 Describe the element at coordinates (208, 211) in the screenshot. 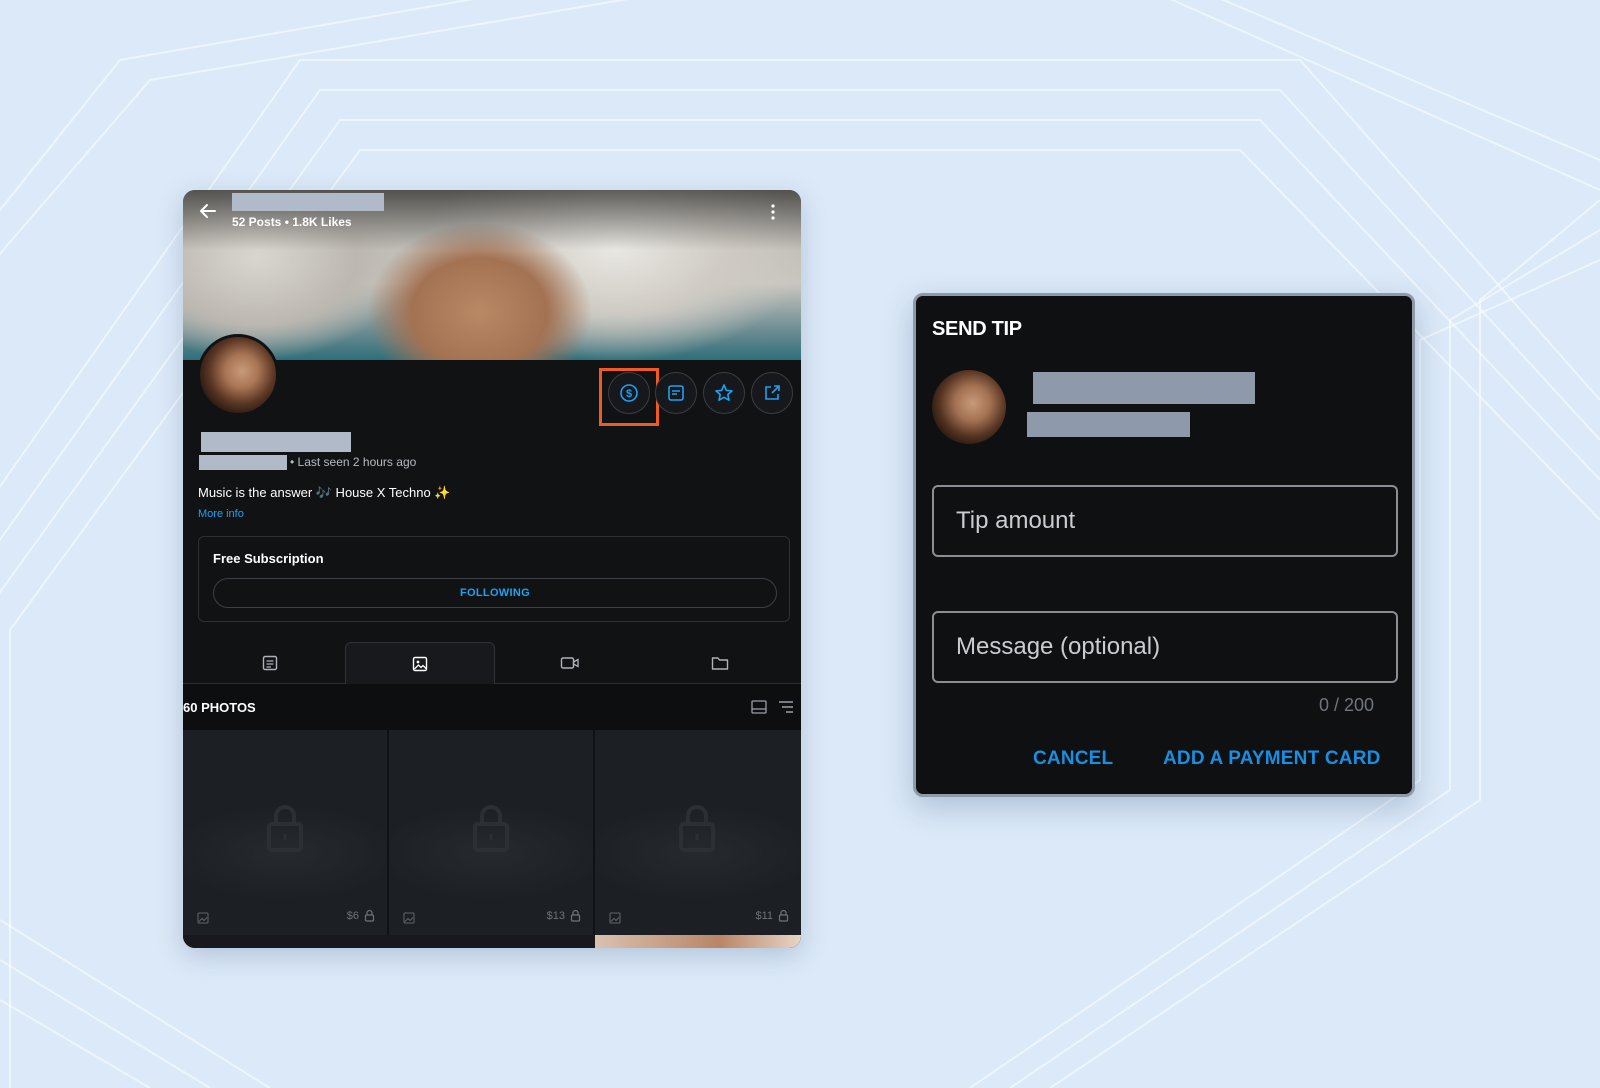

I see `back-arrow-icon` at that location.